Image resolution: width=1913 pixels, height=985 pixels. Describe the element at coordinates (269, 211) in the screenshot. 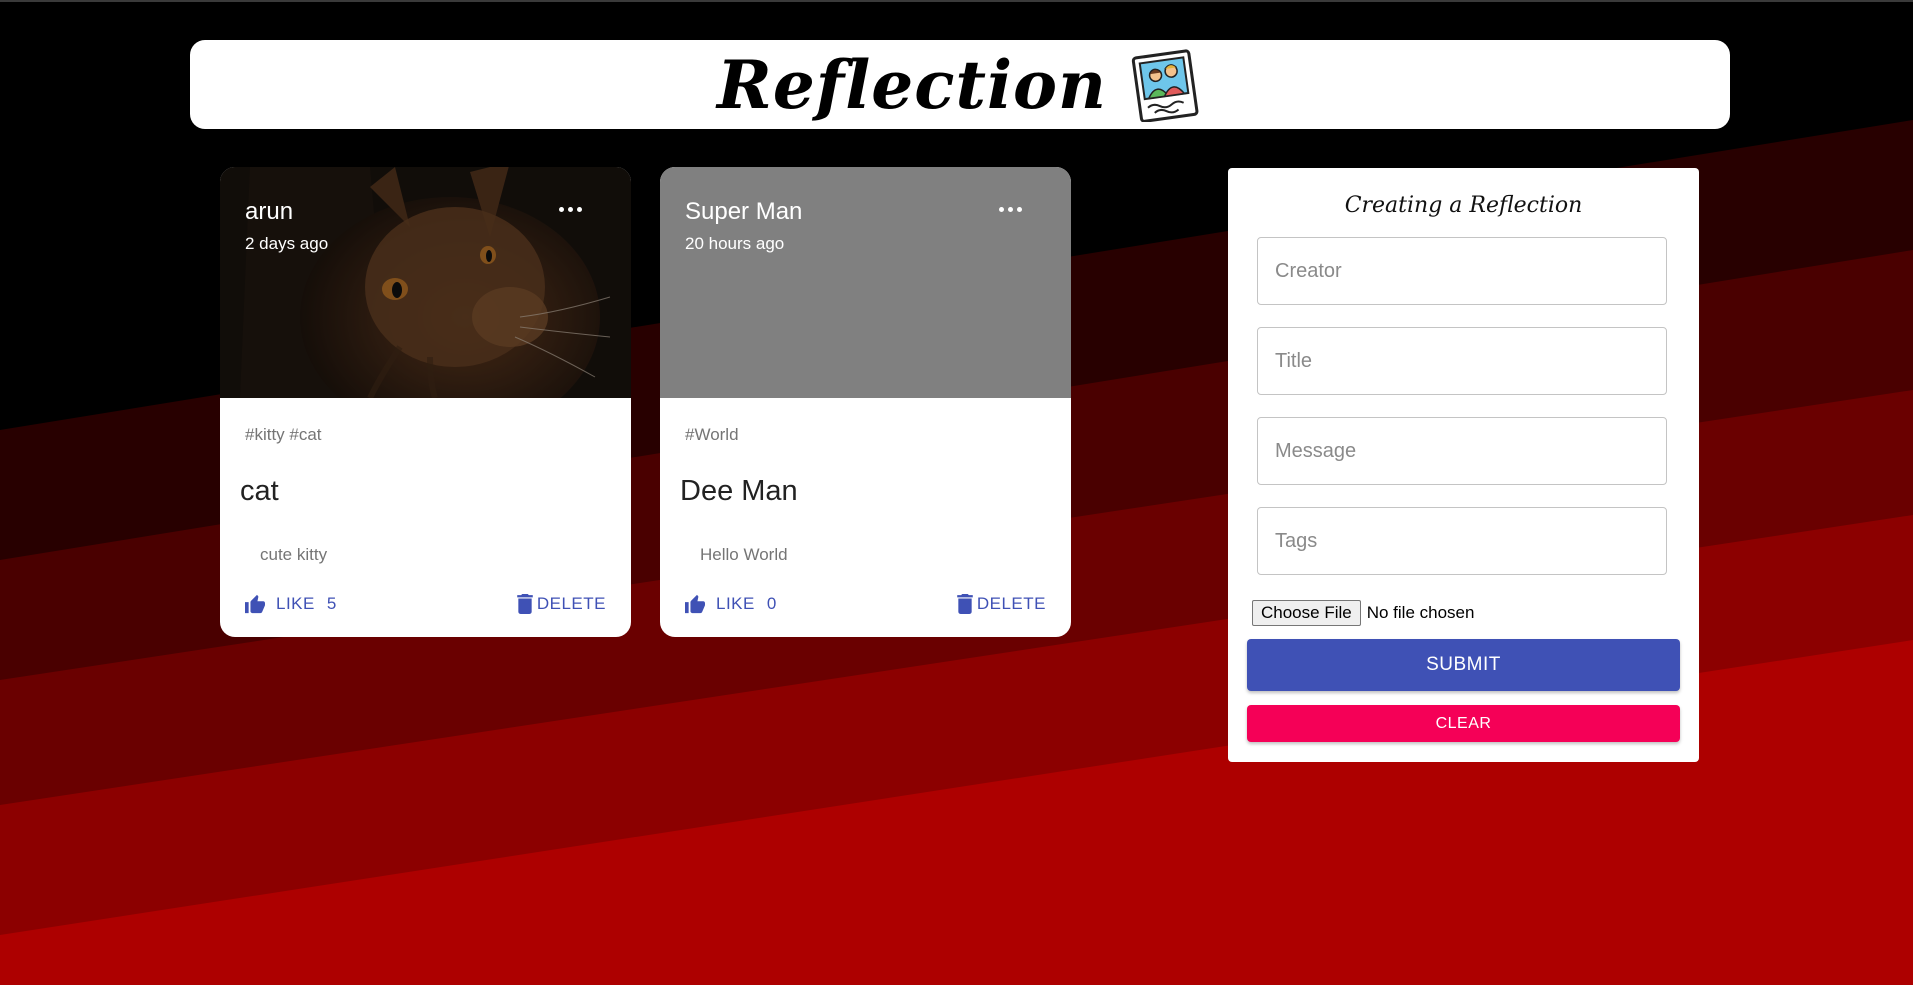

I see `post-creator: arun` at that location.